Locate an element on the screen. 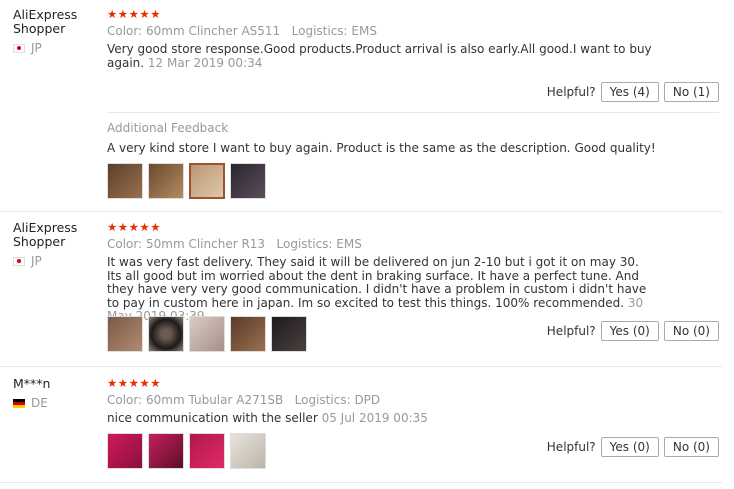 This screenshot has height=489, width=734. additional-feedback-title: Additional Feedback is located at coordinates (168, 128).